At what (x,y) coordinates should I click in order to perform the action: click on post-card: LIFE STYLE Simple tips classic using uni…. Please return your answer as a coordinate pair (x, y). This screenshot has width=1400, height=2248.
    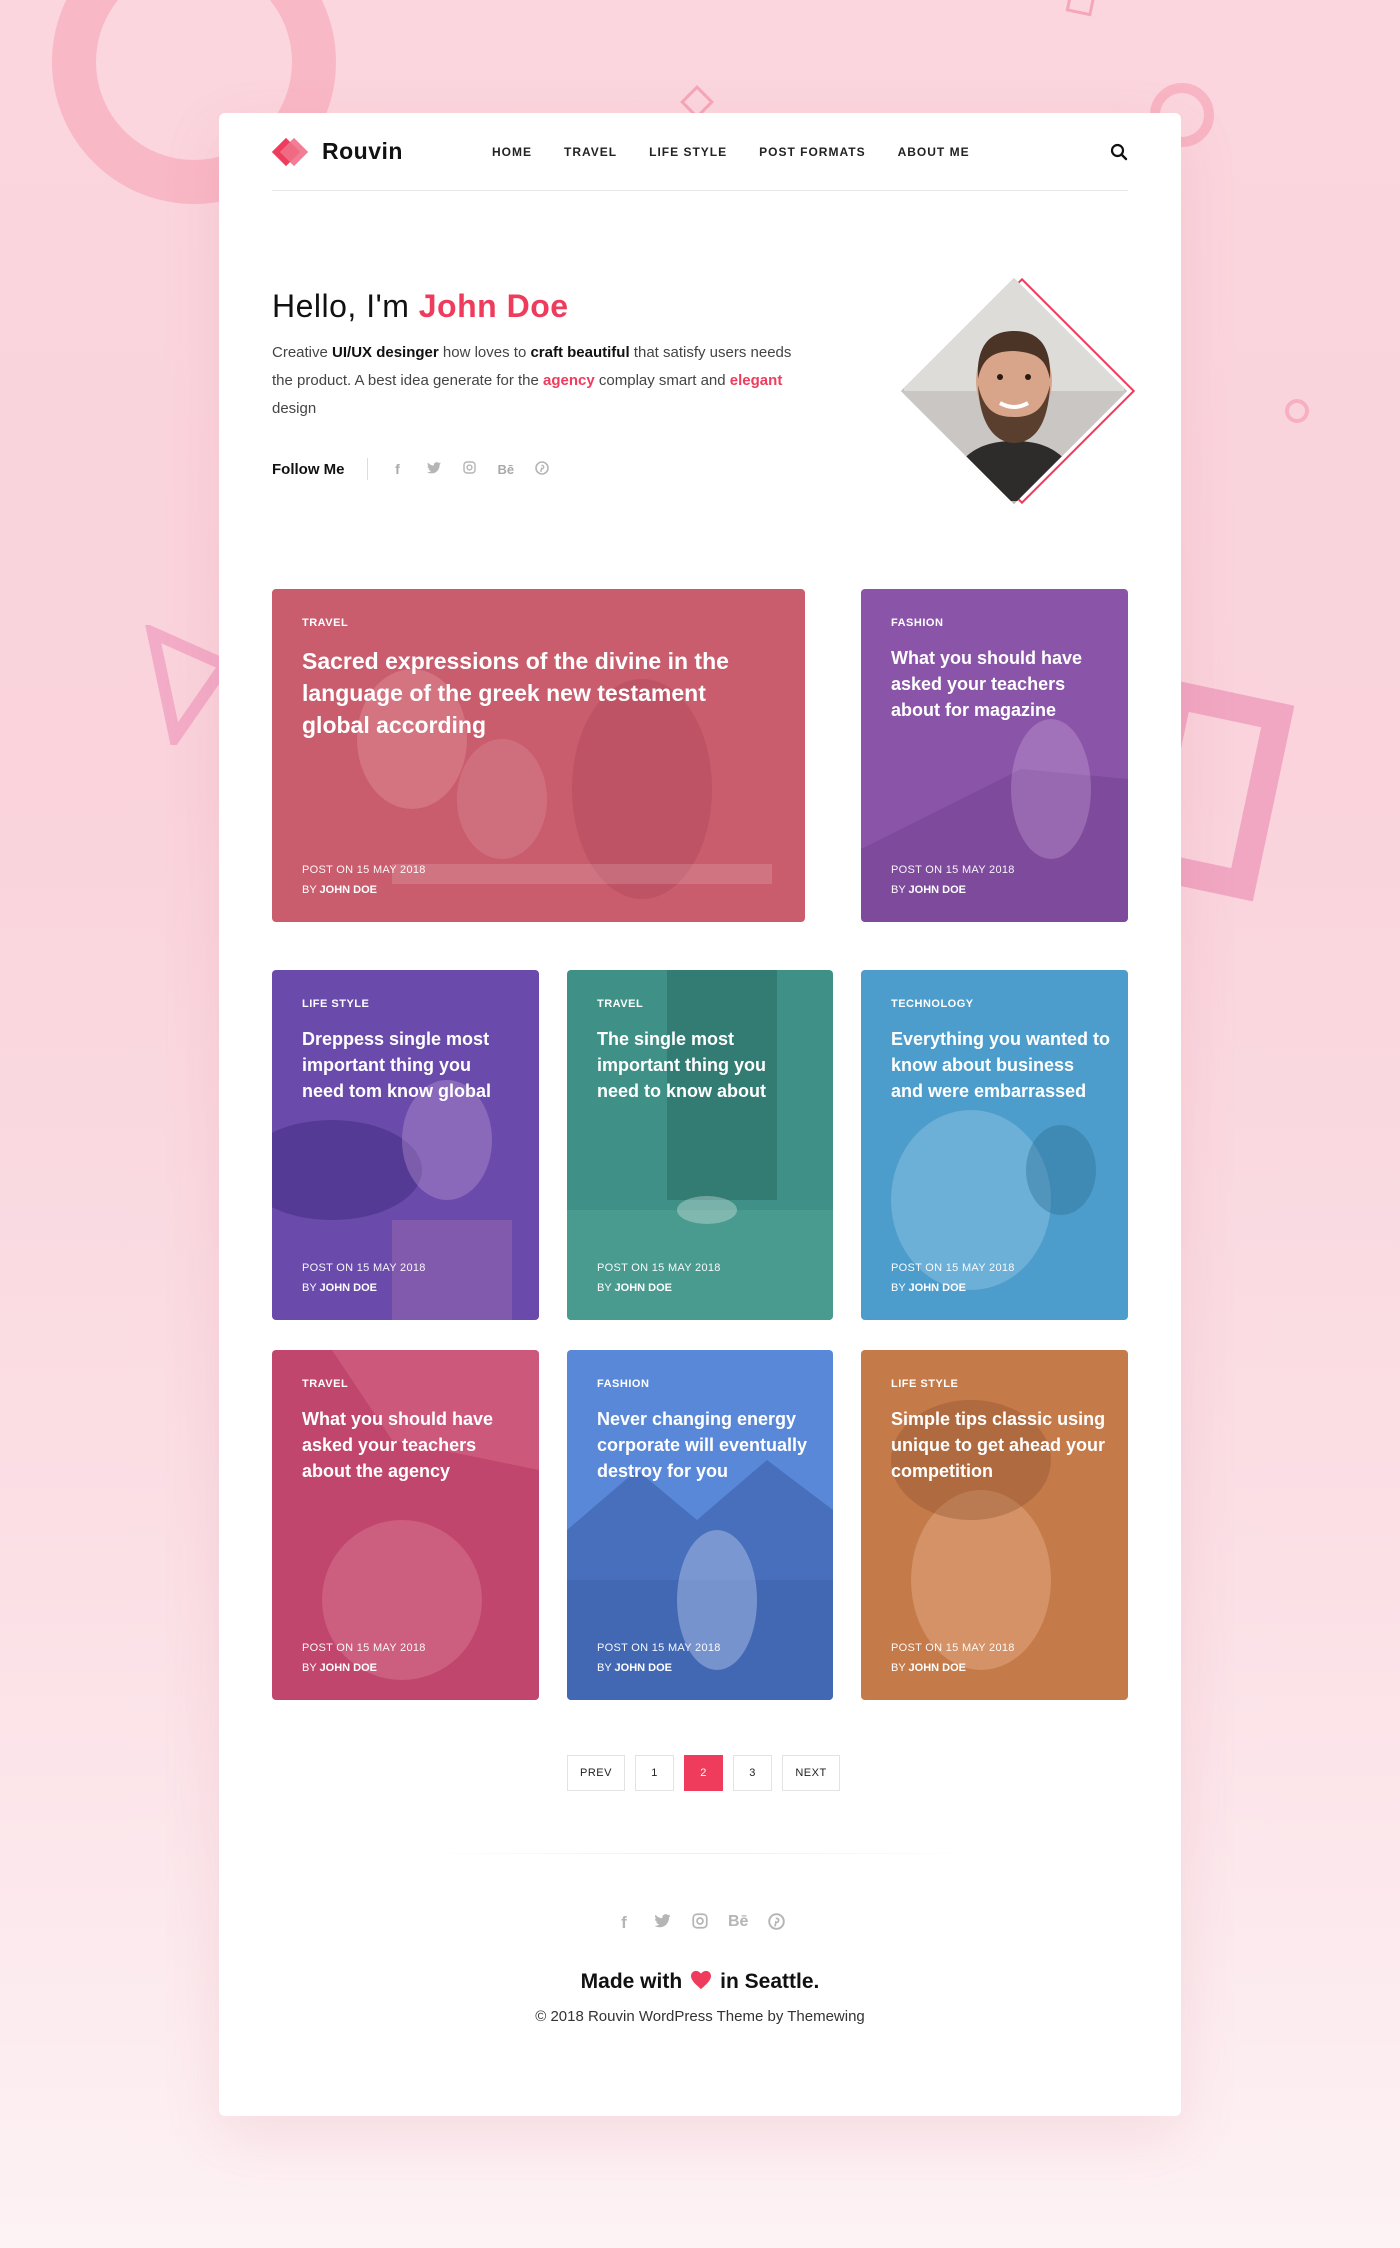
    Looking at the image, I should click on (994, 1525).